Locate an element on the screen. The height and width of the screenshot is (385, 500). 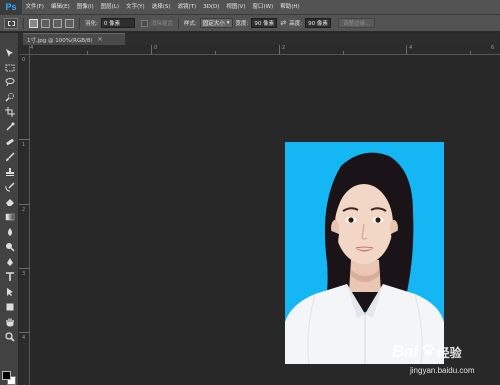
shape-tool-icon is located at coordinates (9, 307).